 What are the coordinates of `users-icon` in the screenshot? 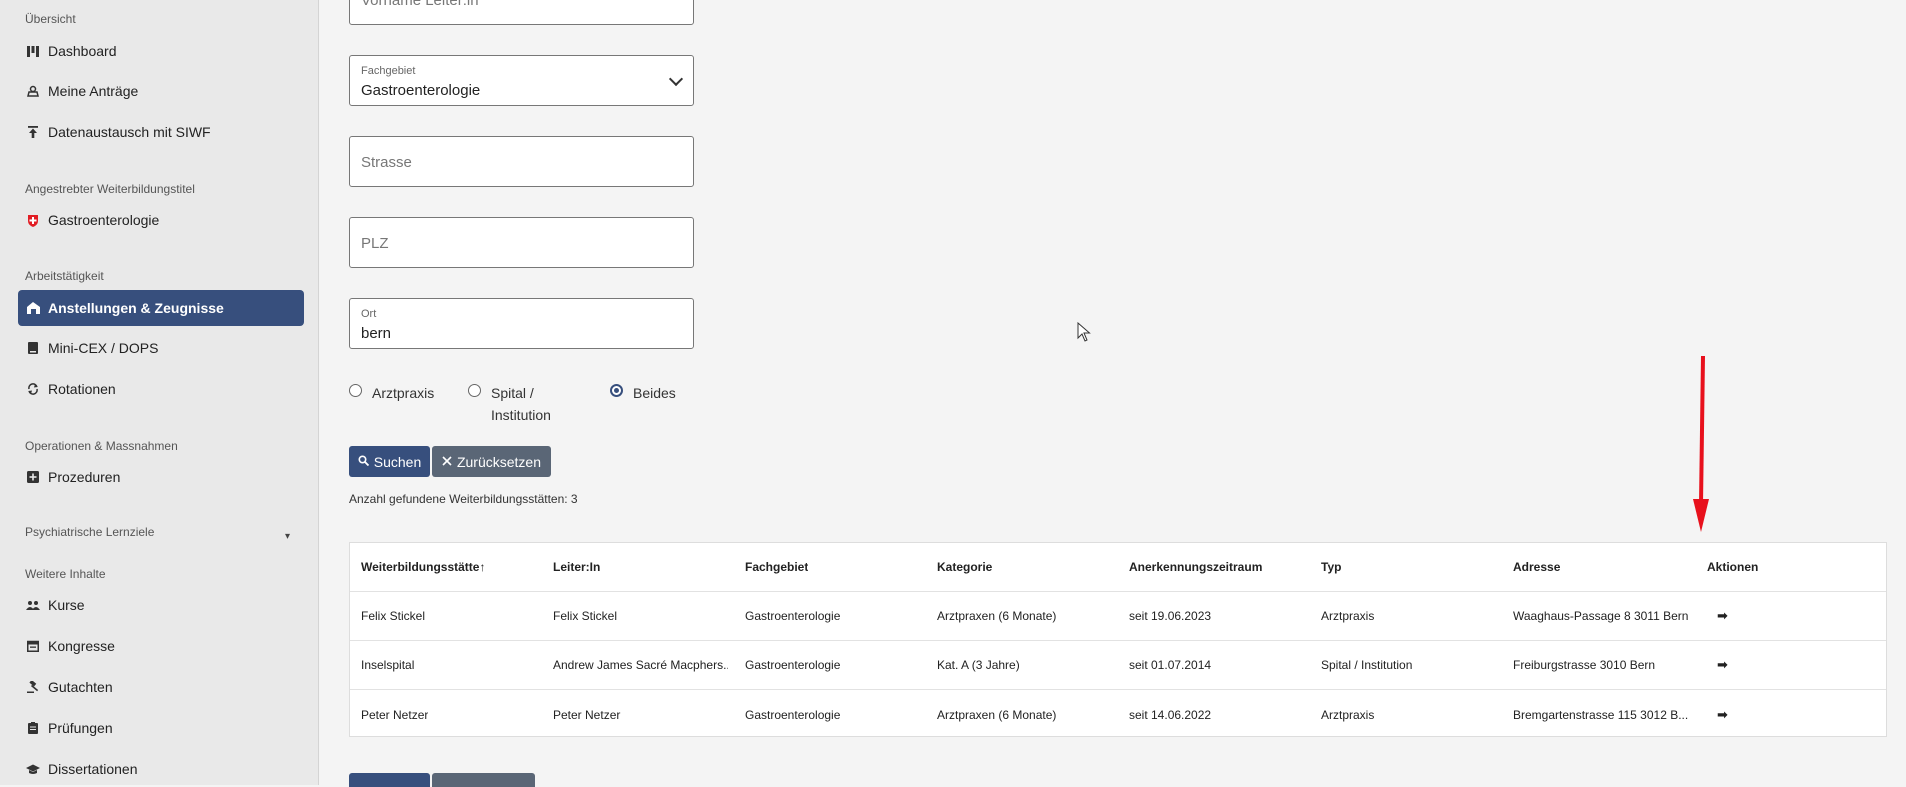 It's located at (33, 605).